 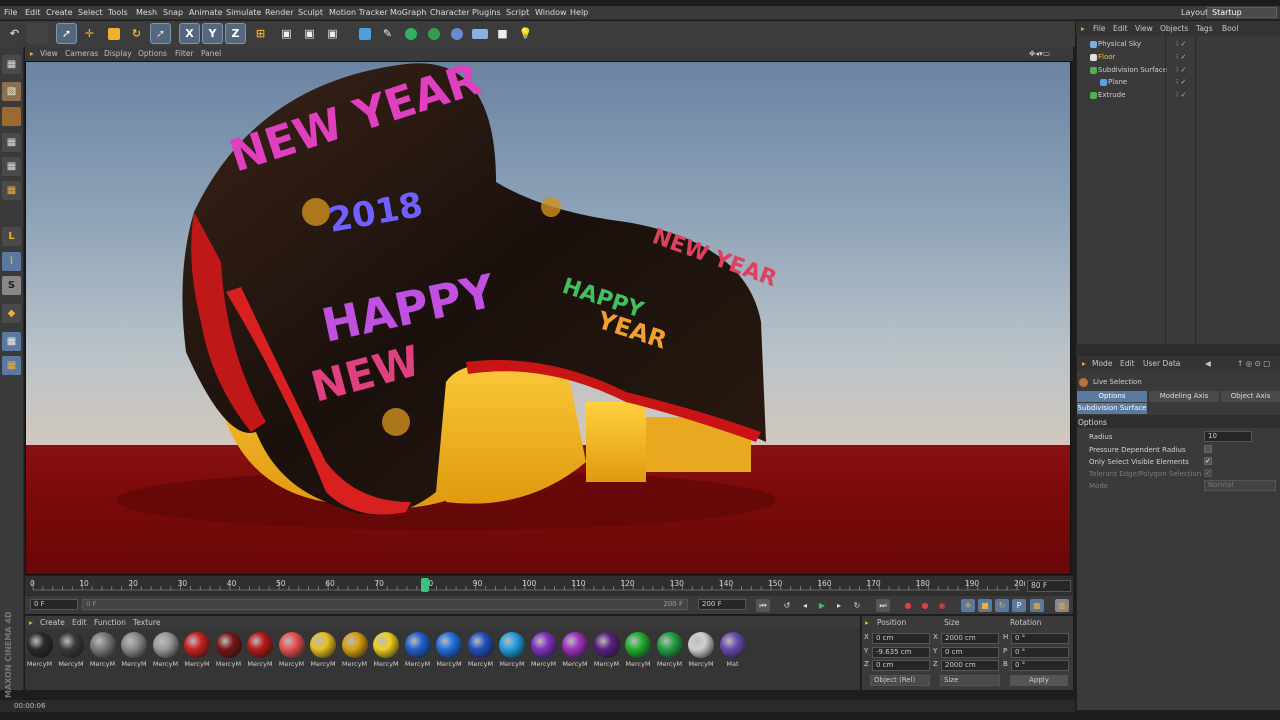 I want to click on object-name: Subdivision Surface, so click(x=1132, y=70).